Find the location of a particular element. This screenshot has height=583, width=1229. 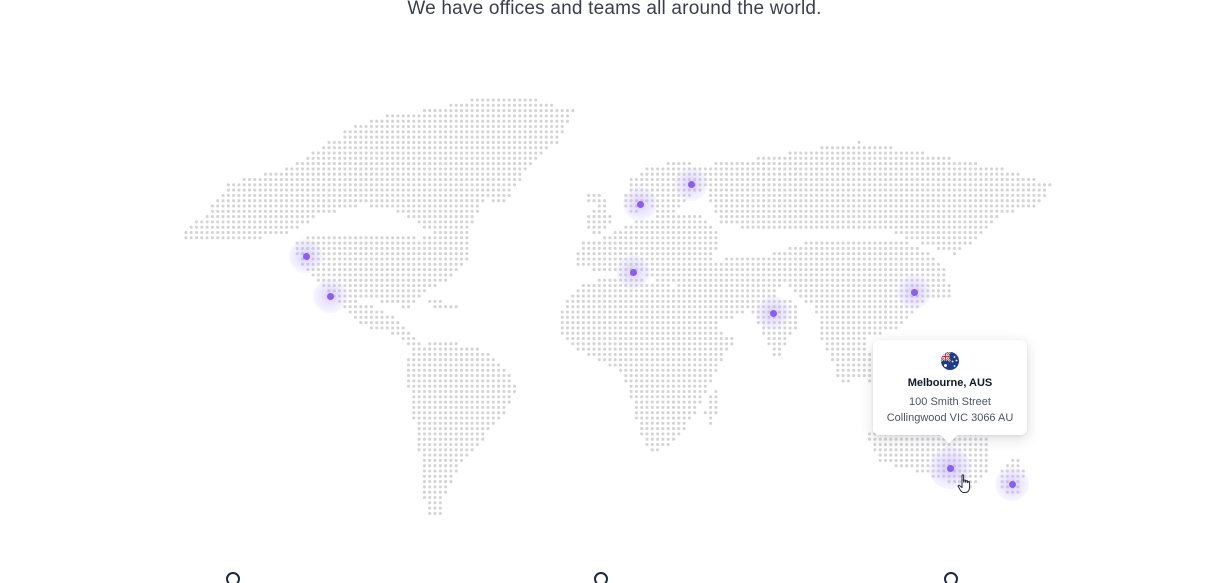

office-marker-scandinavia is located at coordinates (691, 184).